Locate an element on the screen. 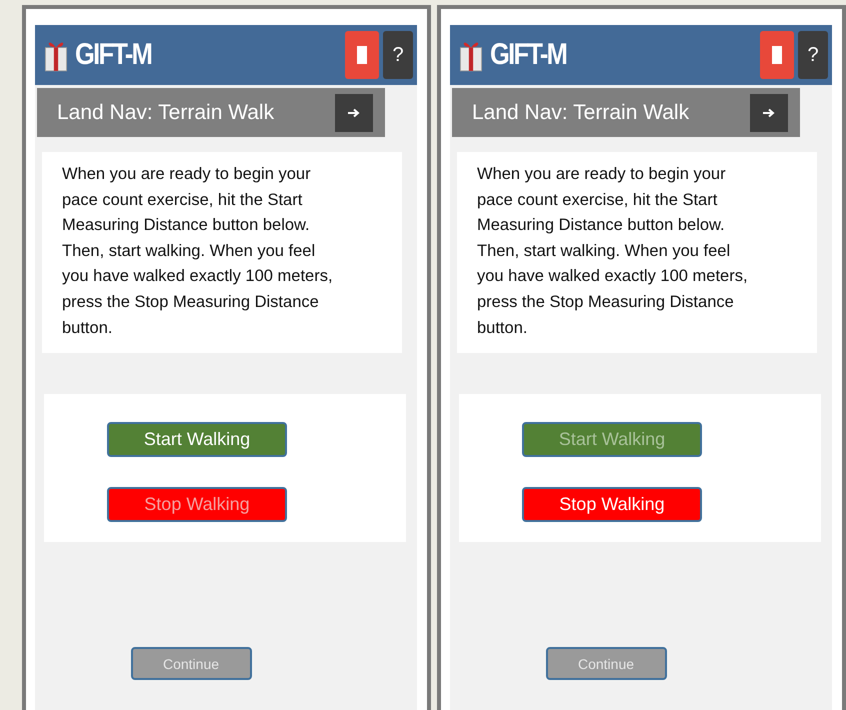  stop-walking-button: Stop Walking is located at coordinates (612, 504).